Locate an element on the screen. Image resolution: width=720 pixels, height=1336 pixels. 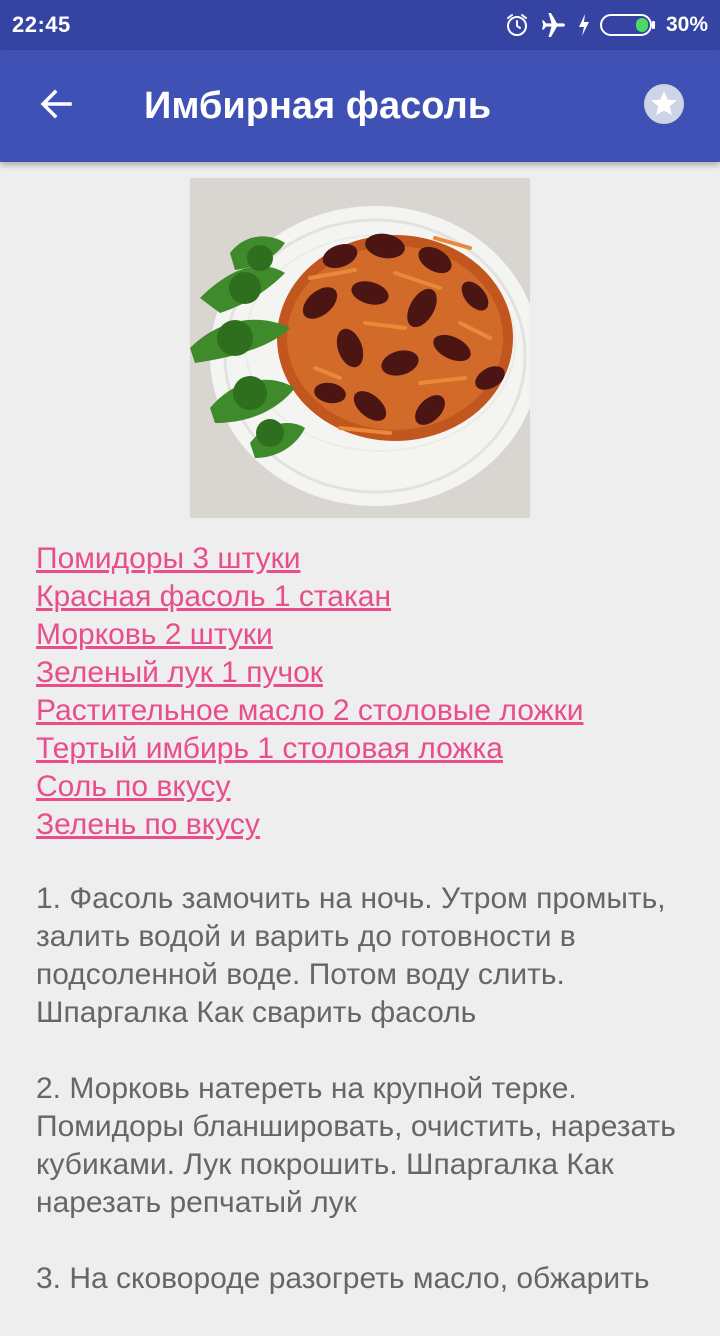
ingredient-link: Соль по вкусу is located at coordinates (371, 787).